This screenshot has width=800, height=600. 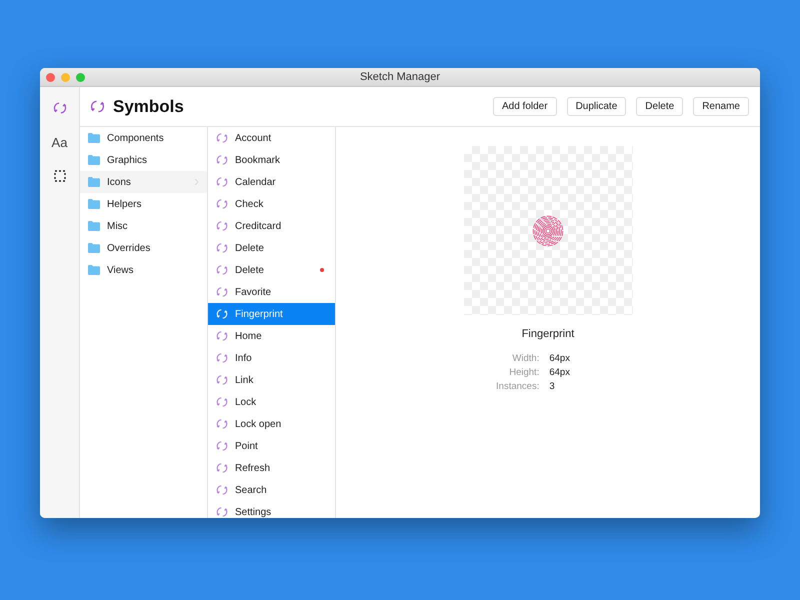 What do you see at coordinates (271, 314) in the screenshot?
I see `symbol-item: Fingerprint` at bounding box center [271, 314].